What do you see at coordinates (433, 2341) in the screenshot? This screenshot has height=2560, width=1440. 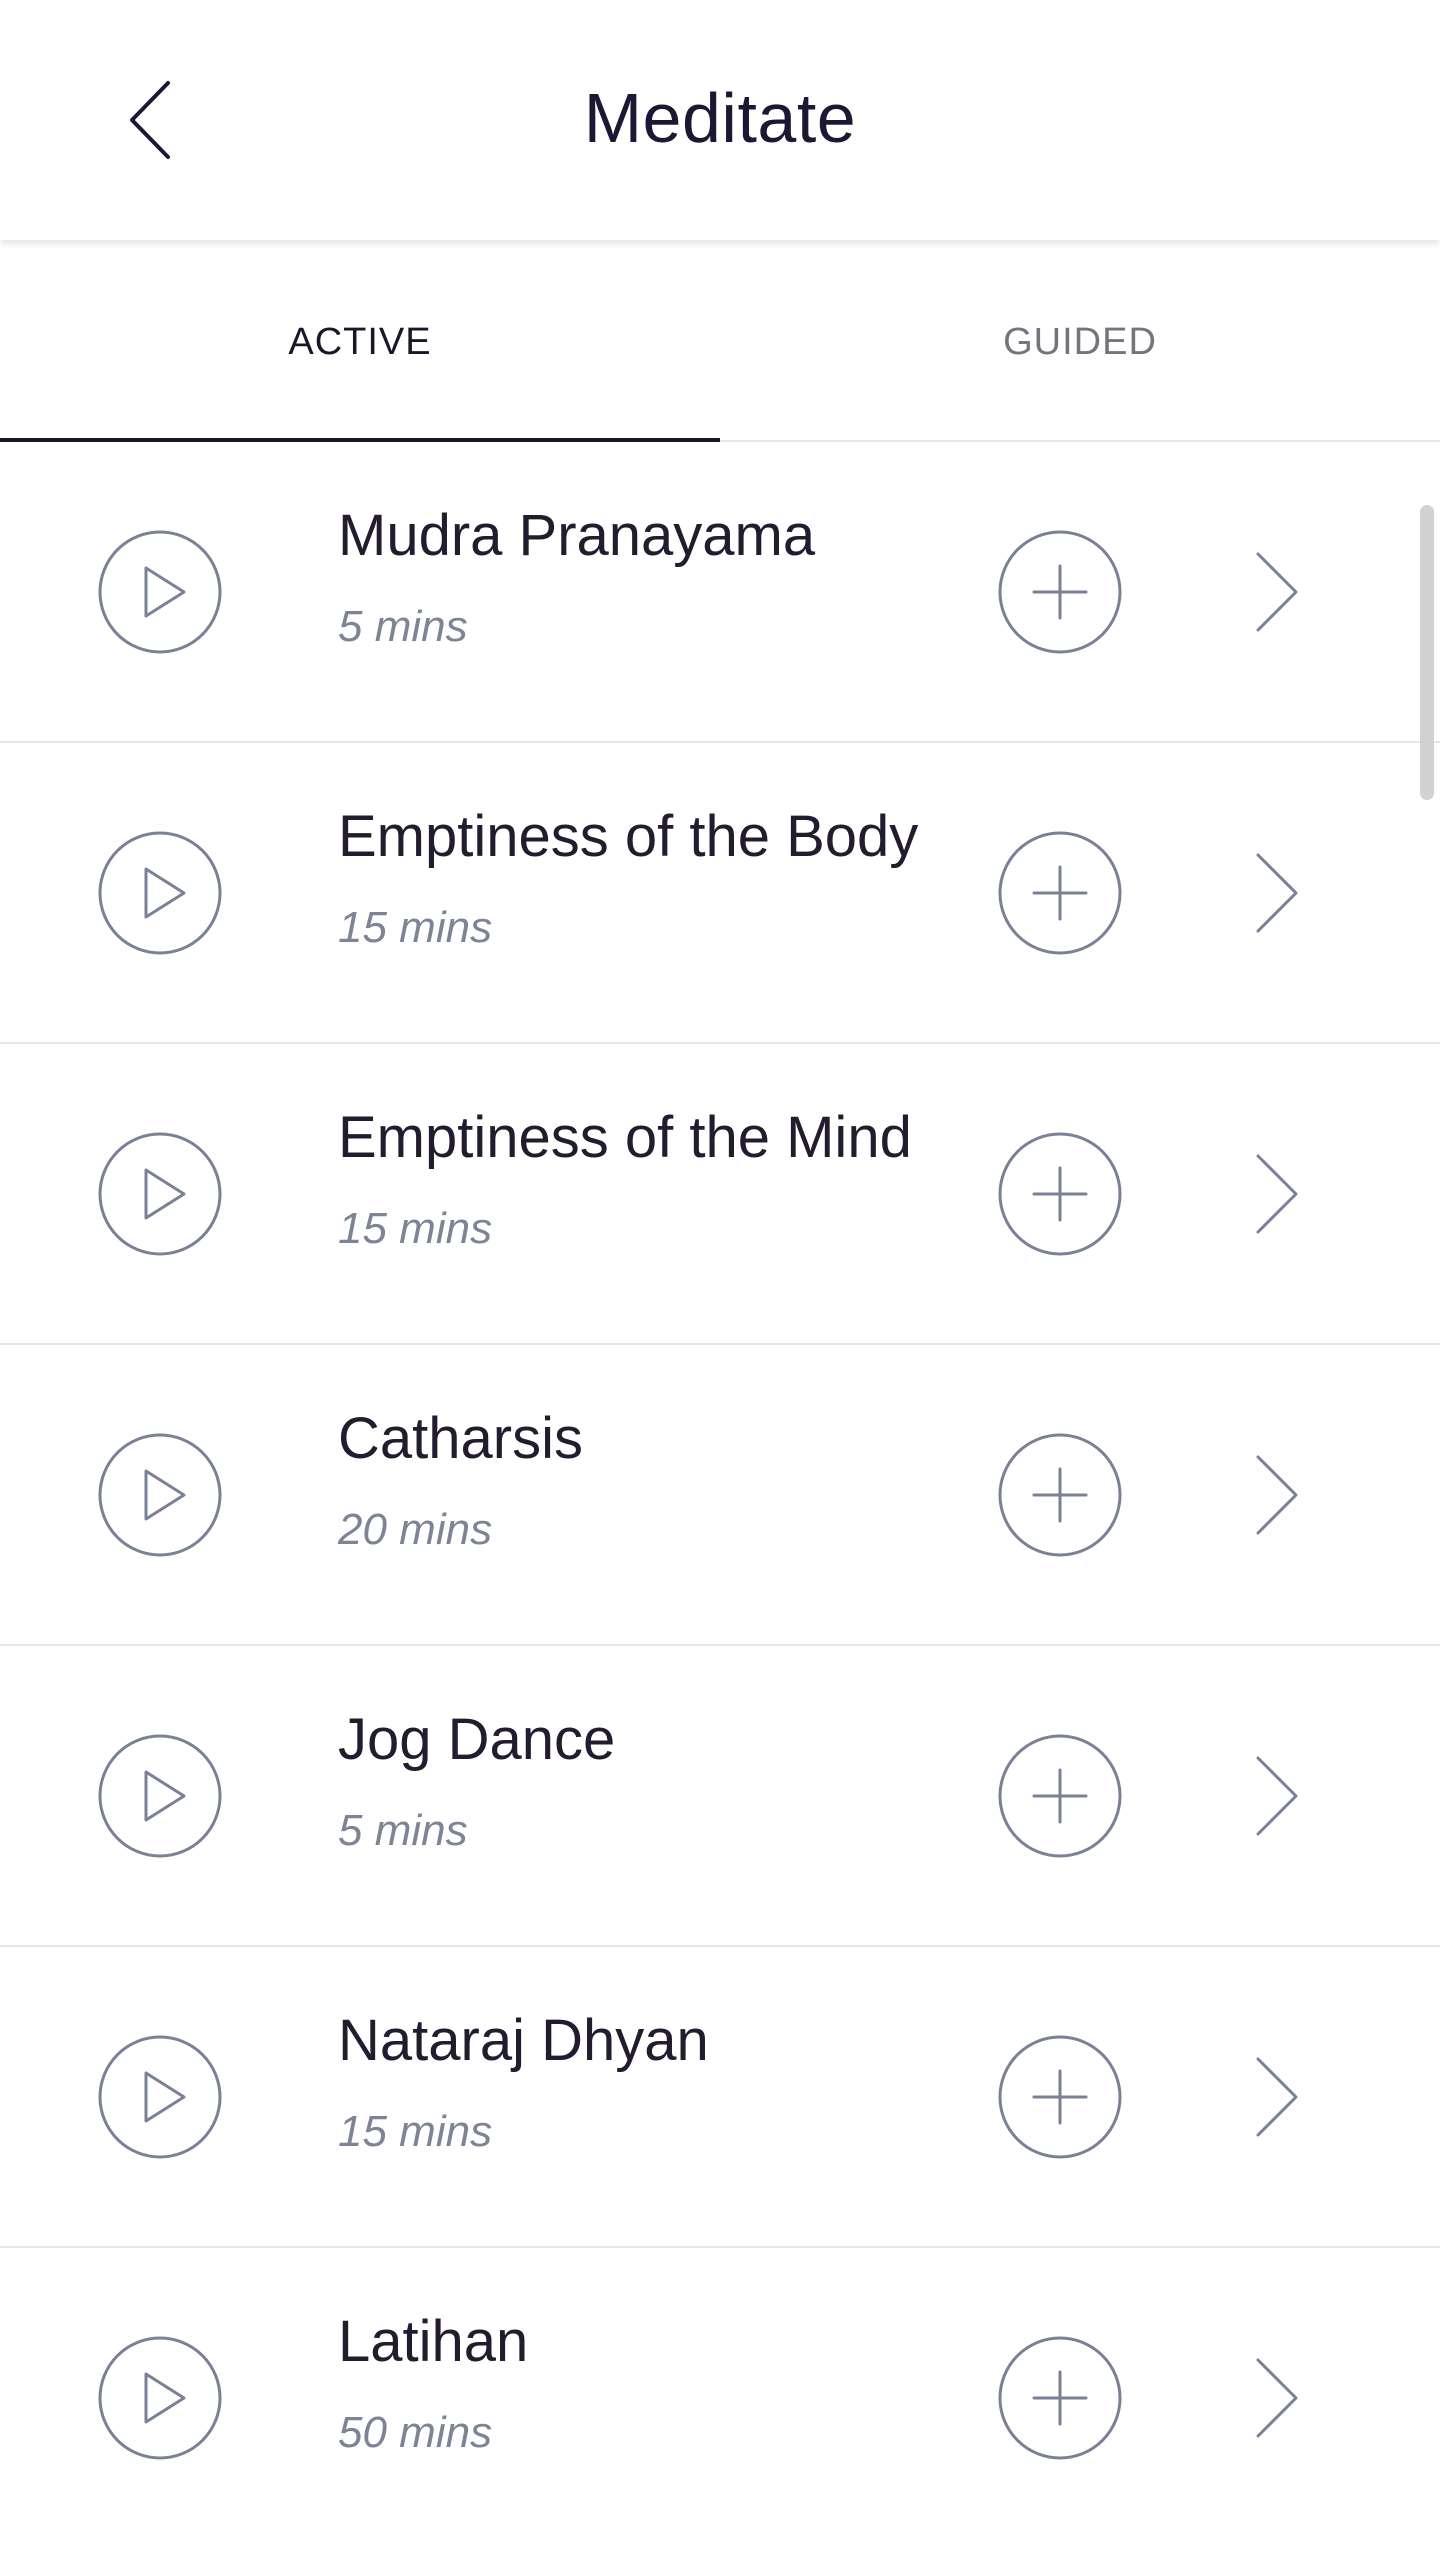 I see `item-title: Latihan` at bounding box center [433, 2341].